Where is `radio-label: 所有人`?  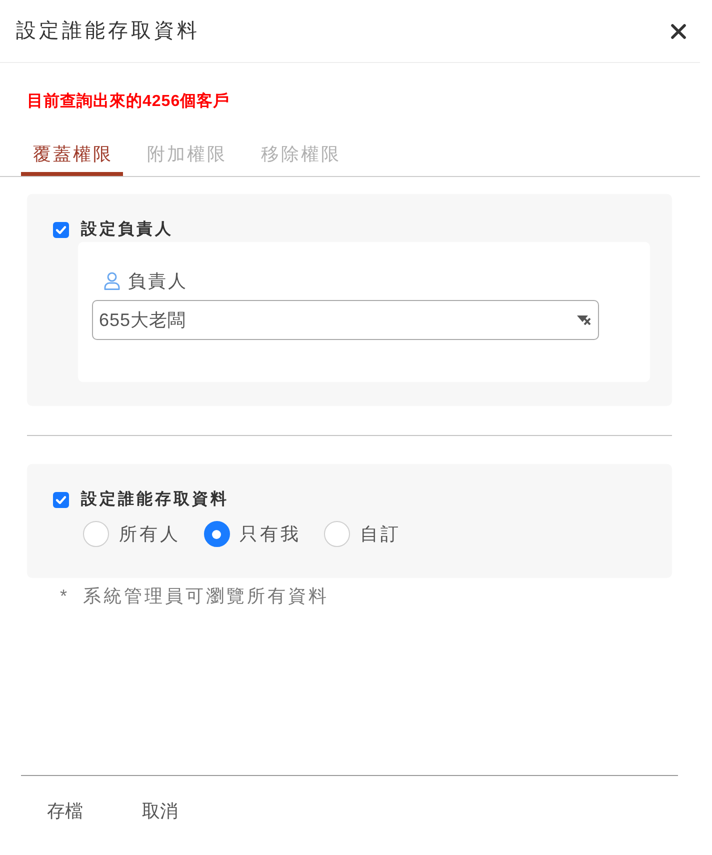
radio-label: 所有人 is located at coordinates (149, 534).